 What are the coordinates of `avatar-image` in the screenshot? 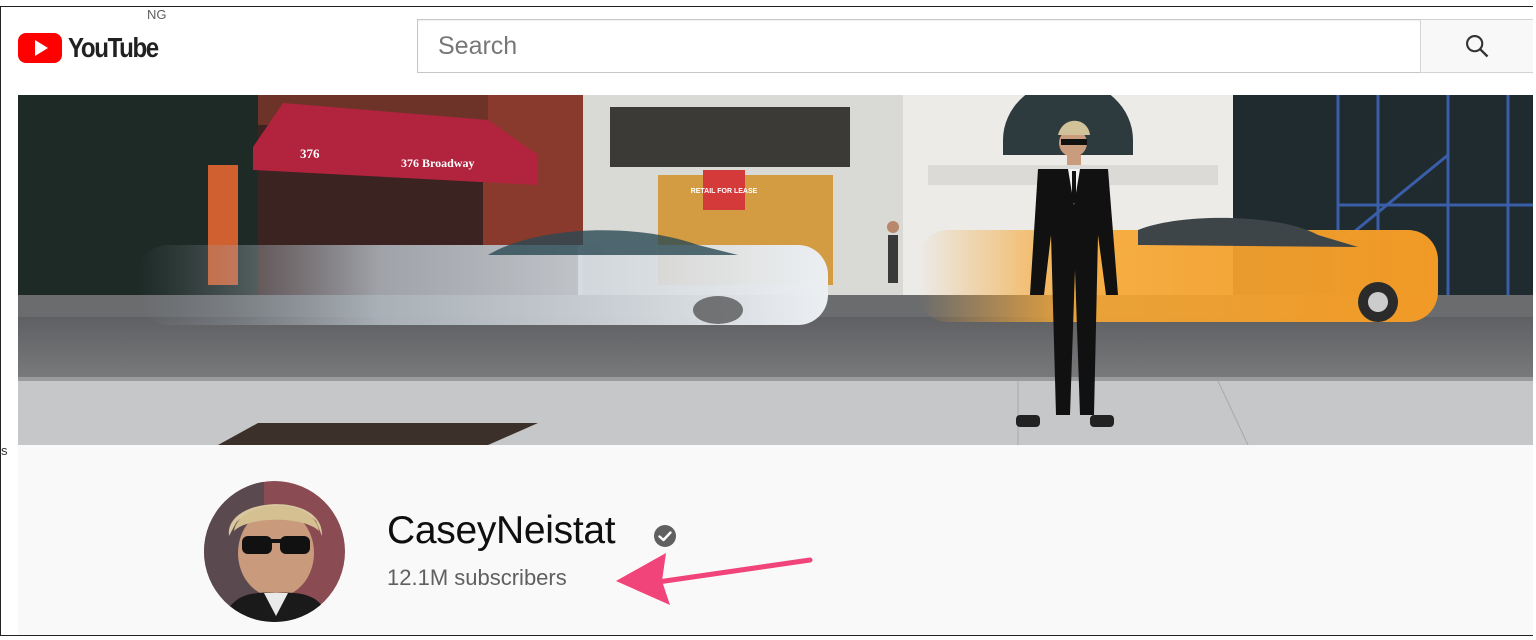 It's located at (274, 551).